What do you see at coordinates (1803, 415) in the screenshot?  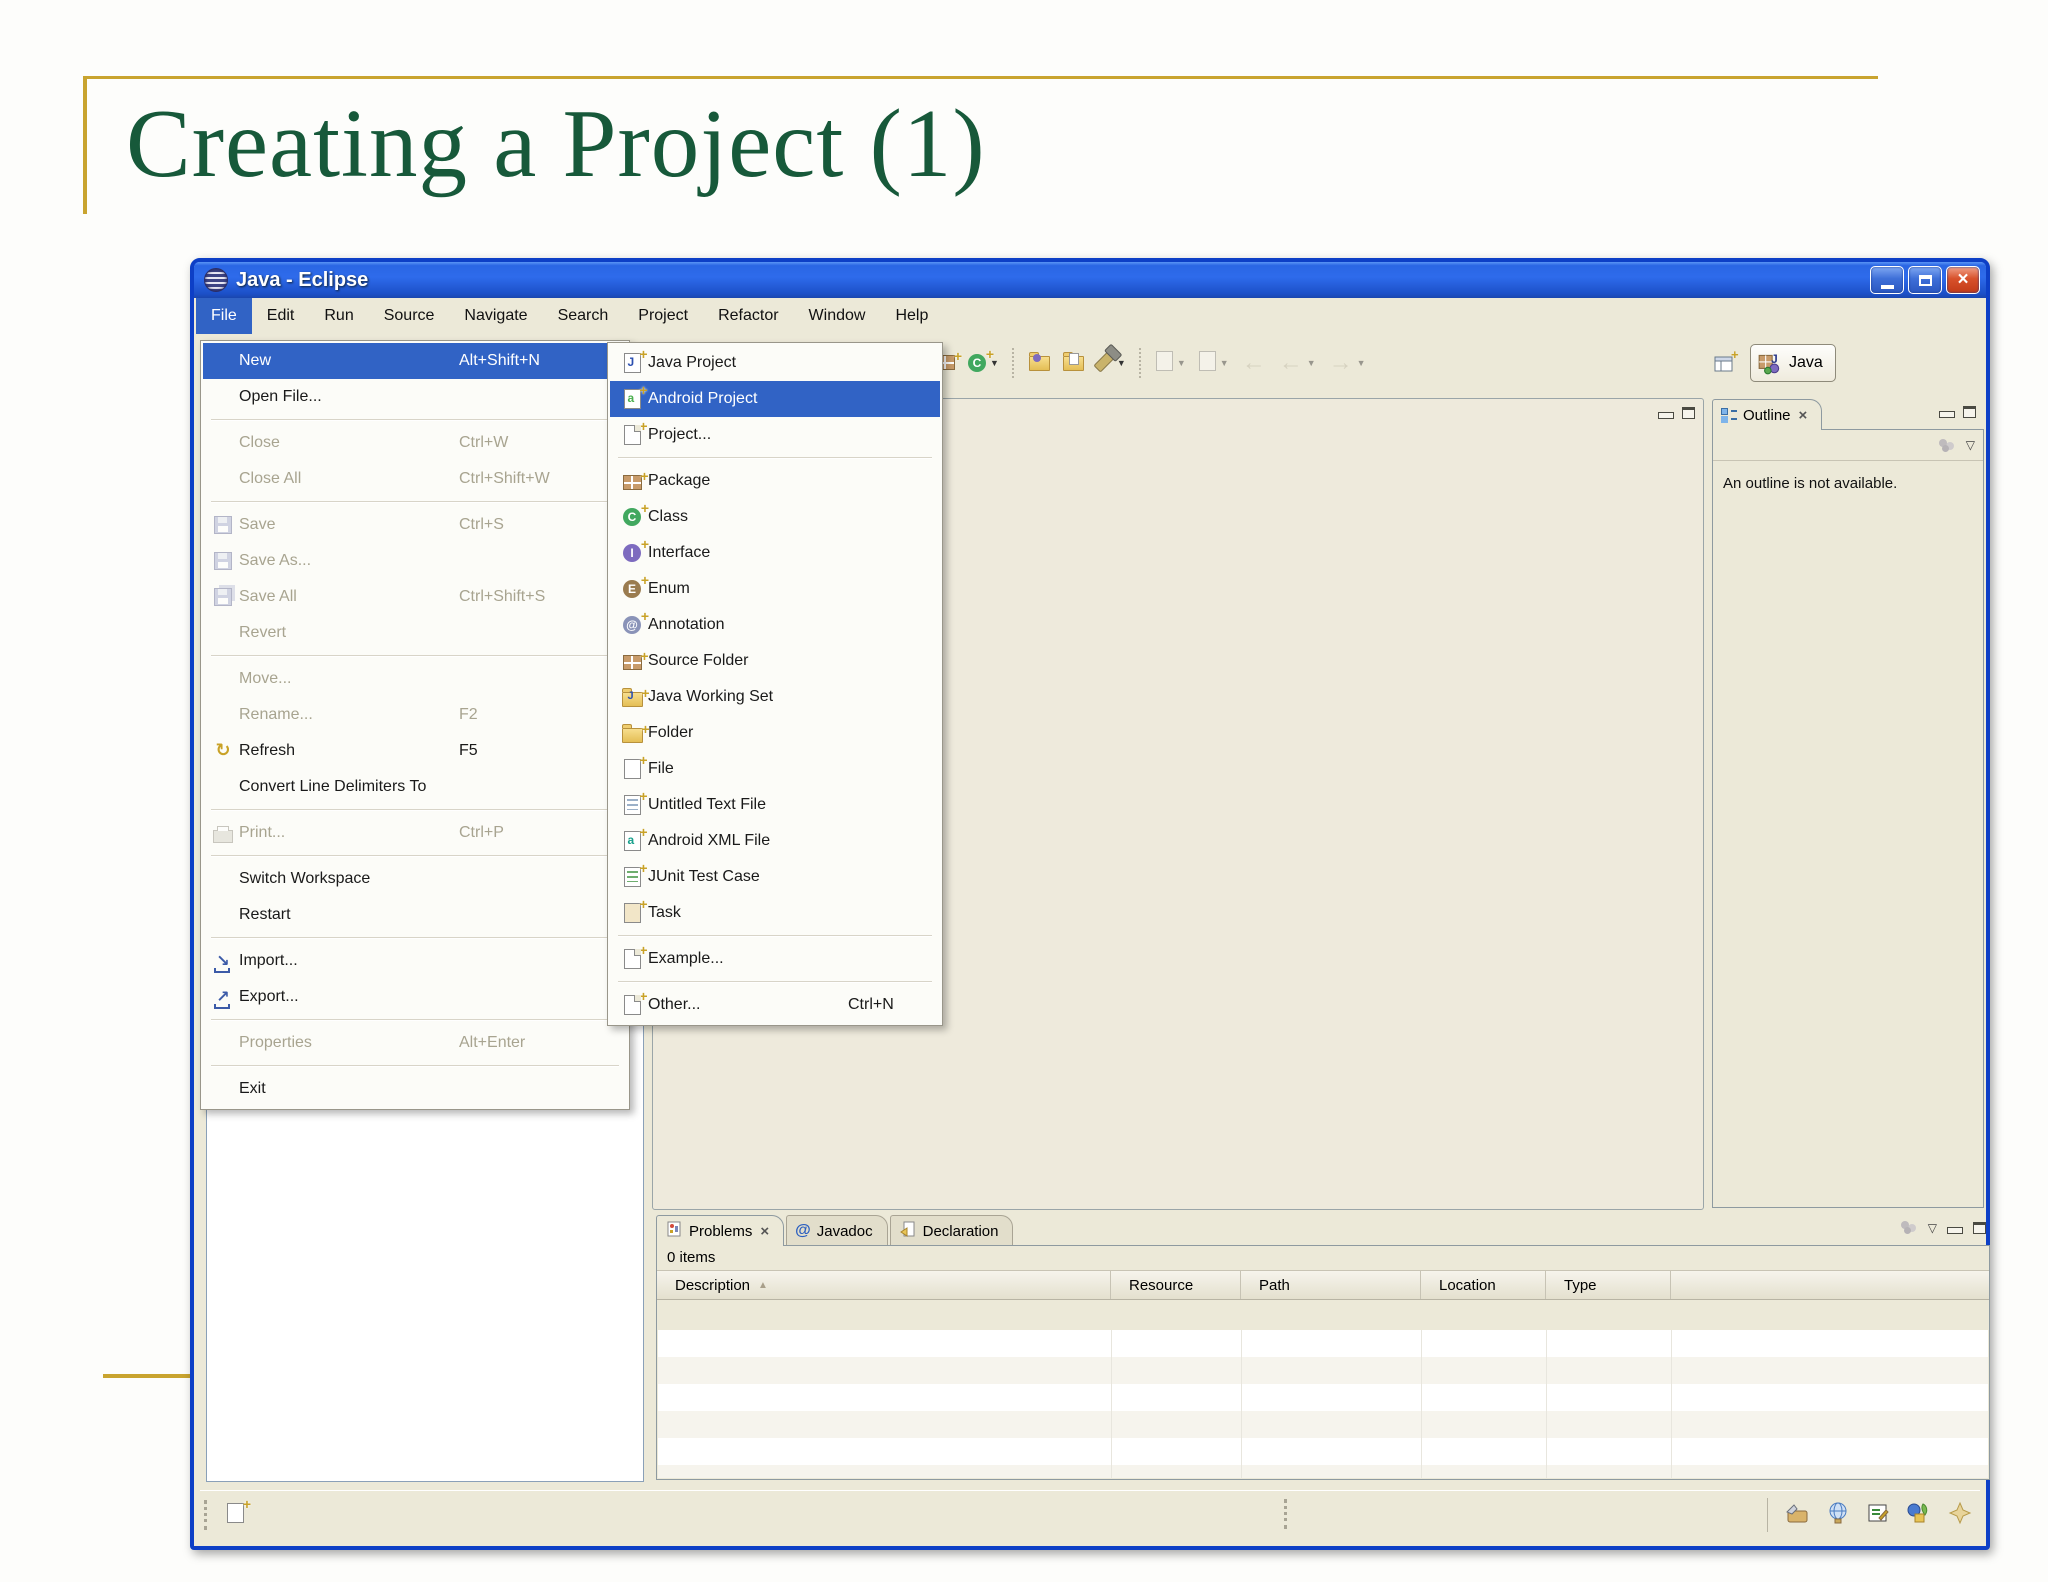 I see `close-outline-tab-icon: ×` at bounding box center [1803, 415].